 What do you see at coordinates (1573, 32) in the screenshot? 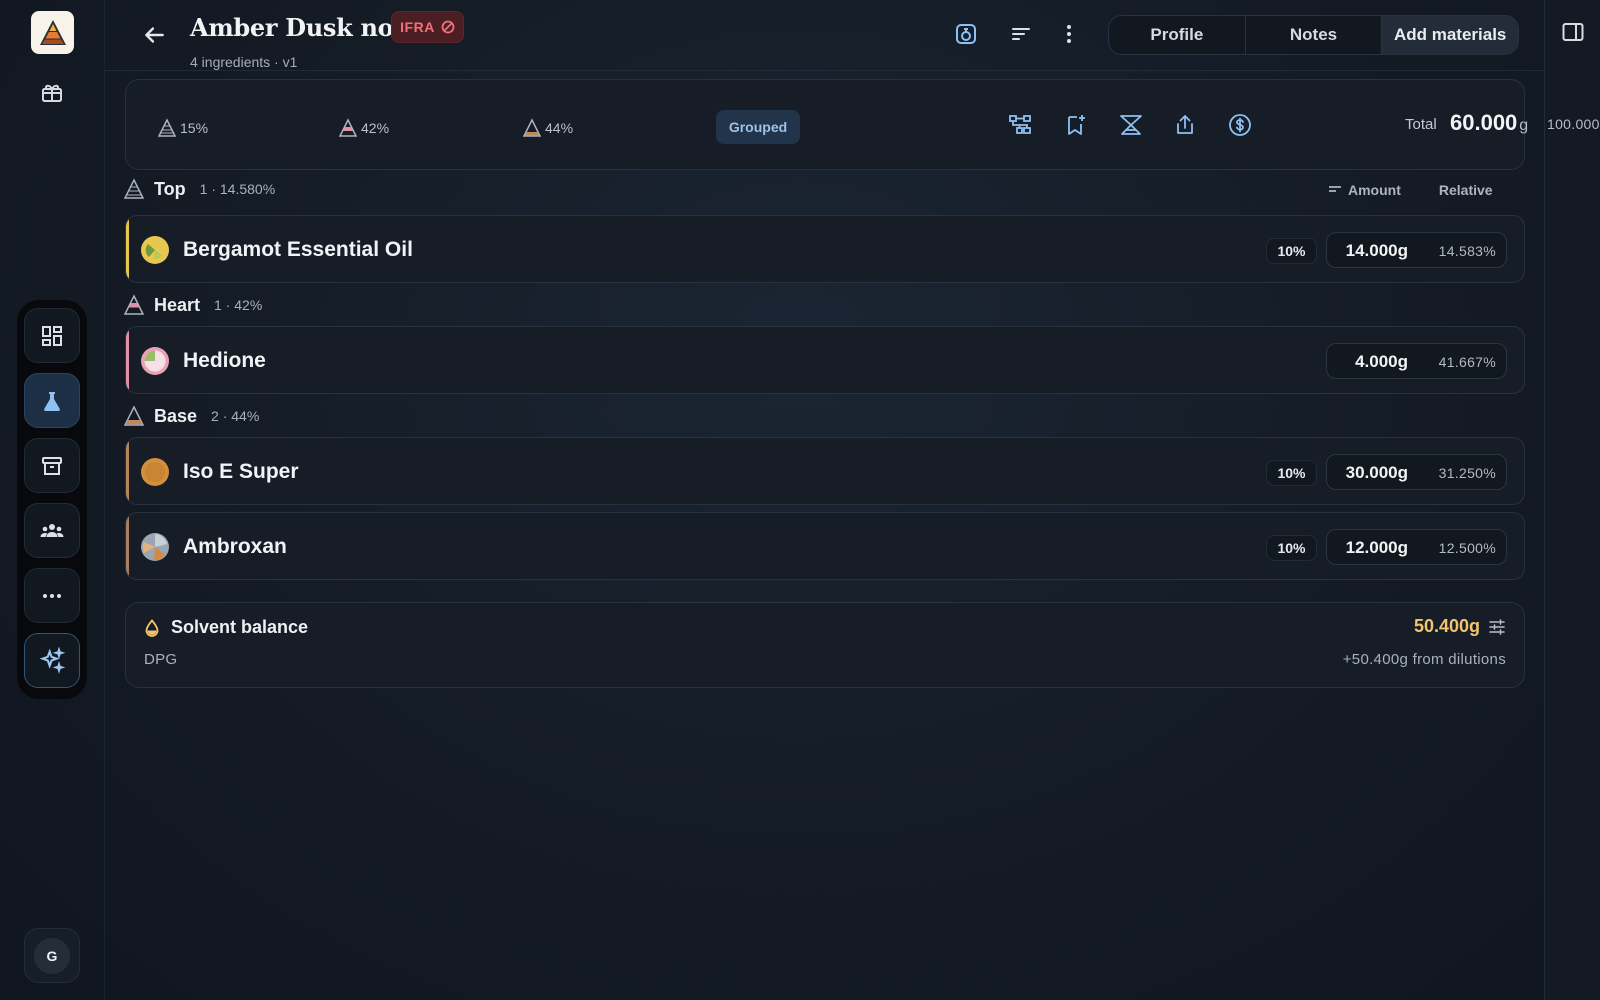
I see `toggle-side-panel-icon` at bounding box center [1573, 32].